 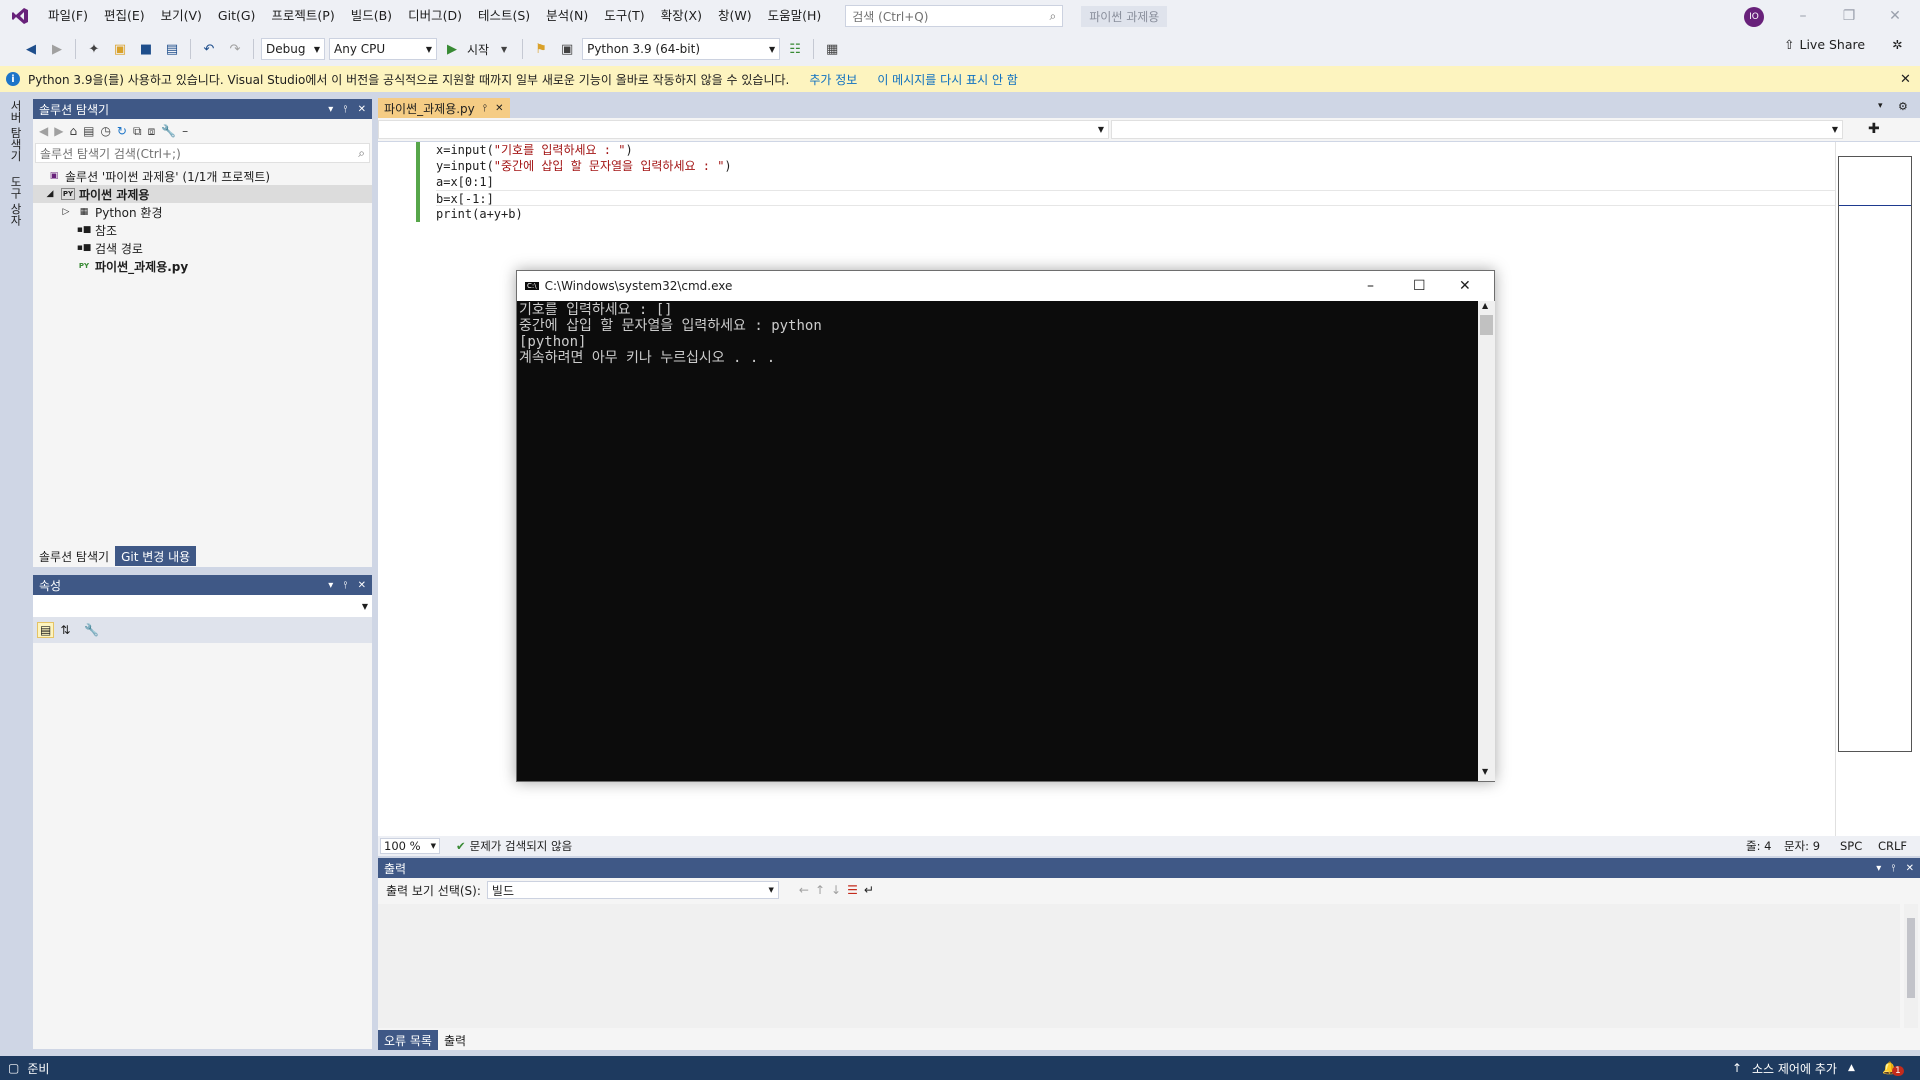 What do you see at coordinates (202, 606) in the screenshot?
I see `properties-object-select: ▼` at bounding box center [202, 606].